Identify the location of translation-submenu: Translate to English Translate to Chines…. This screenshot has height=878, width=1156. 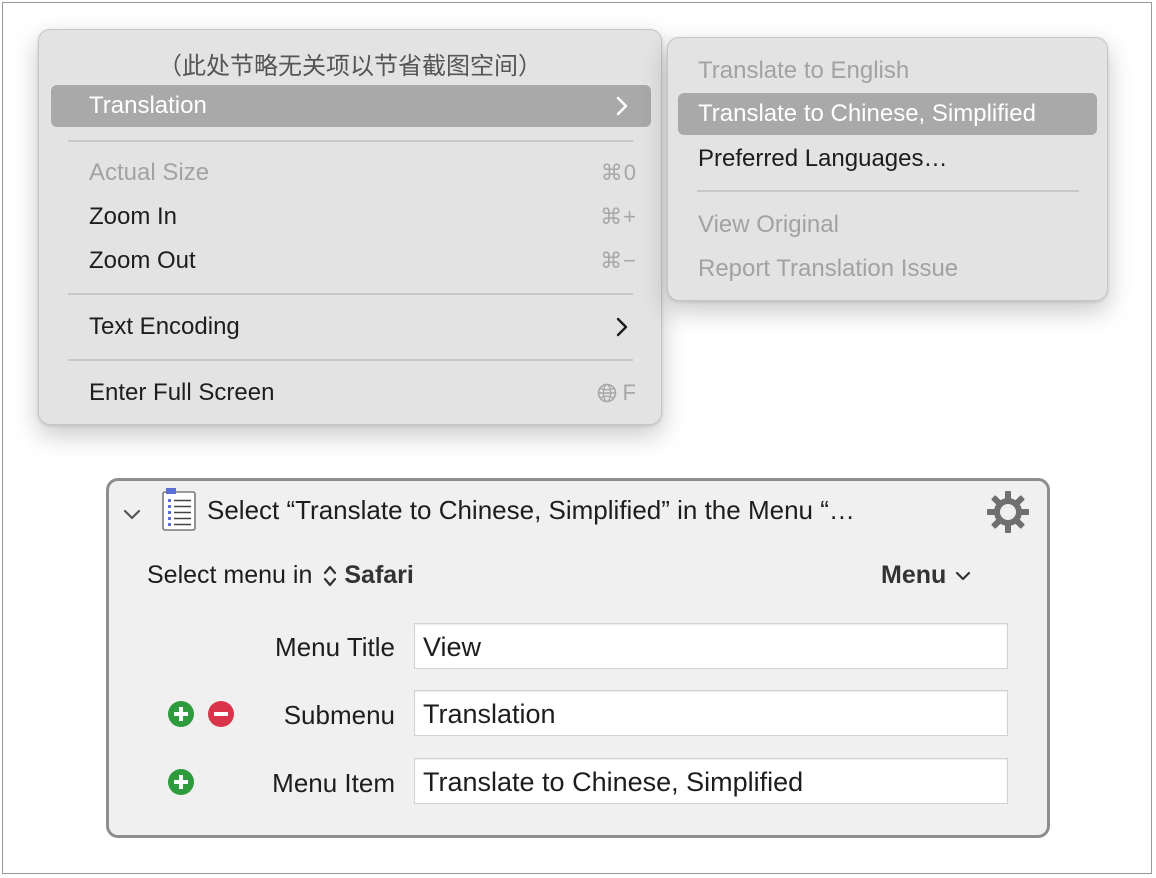
(887, 169).